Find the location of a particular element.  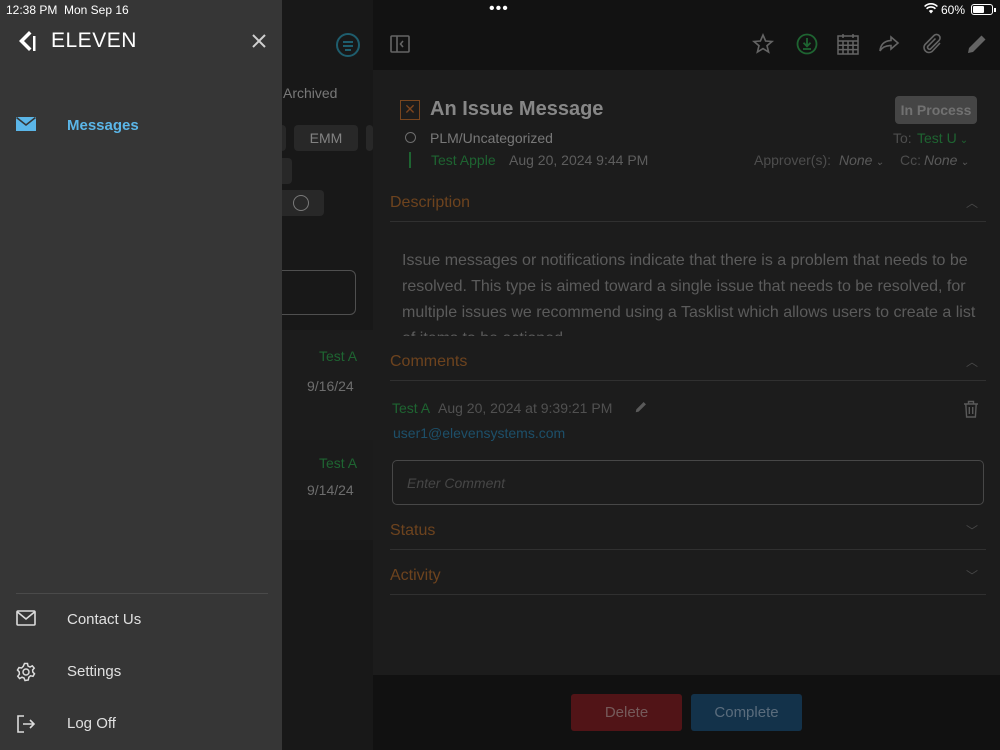

logout-icon is located at coordinates (26, 724).